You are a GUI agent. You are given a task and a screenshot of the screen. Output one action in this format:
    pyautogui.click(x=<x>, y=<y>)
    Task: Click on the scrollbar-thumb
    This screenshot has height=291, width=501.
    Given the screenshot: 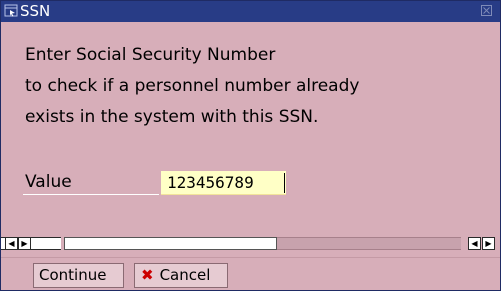 What is the action you would take?
    pyautogui.click(x=170, y=243)
    